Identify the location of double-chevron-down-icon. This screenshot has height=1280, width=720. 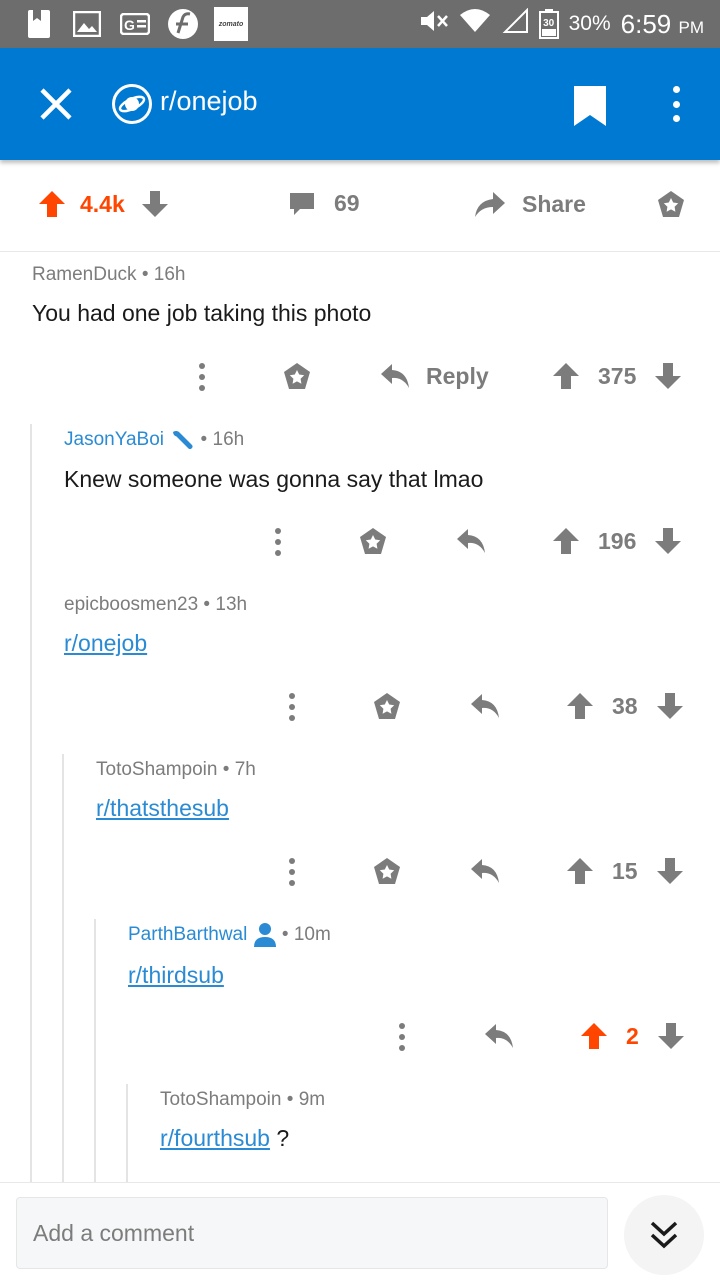
(664, 1235).